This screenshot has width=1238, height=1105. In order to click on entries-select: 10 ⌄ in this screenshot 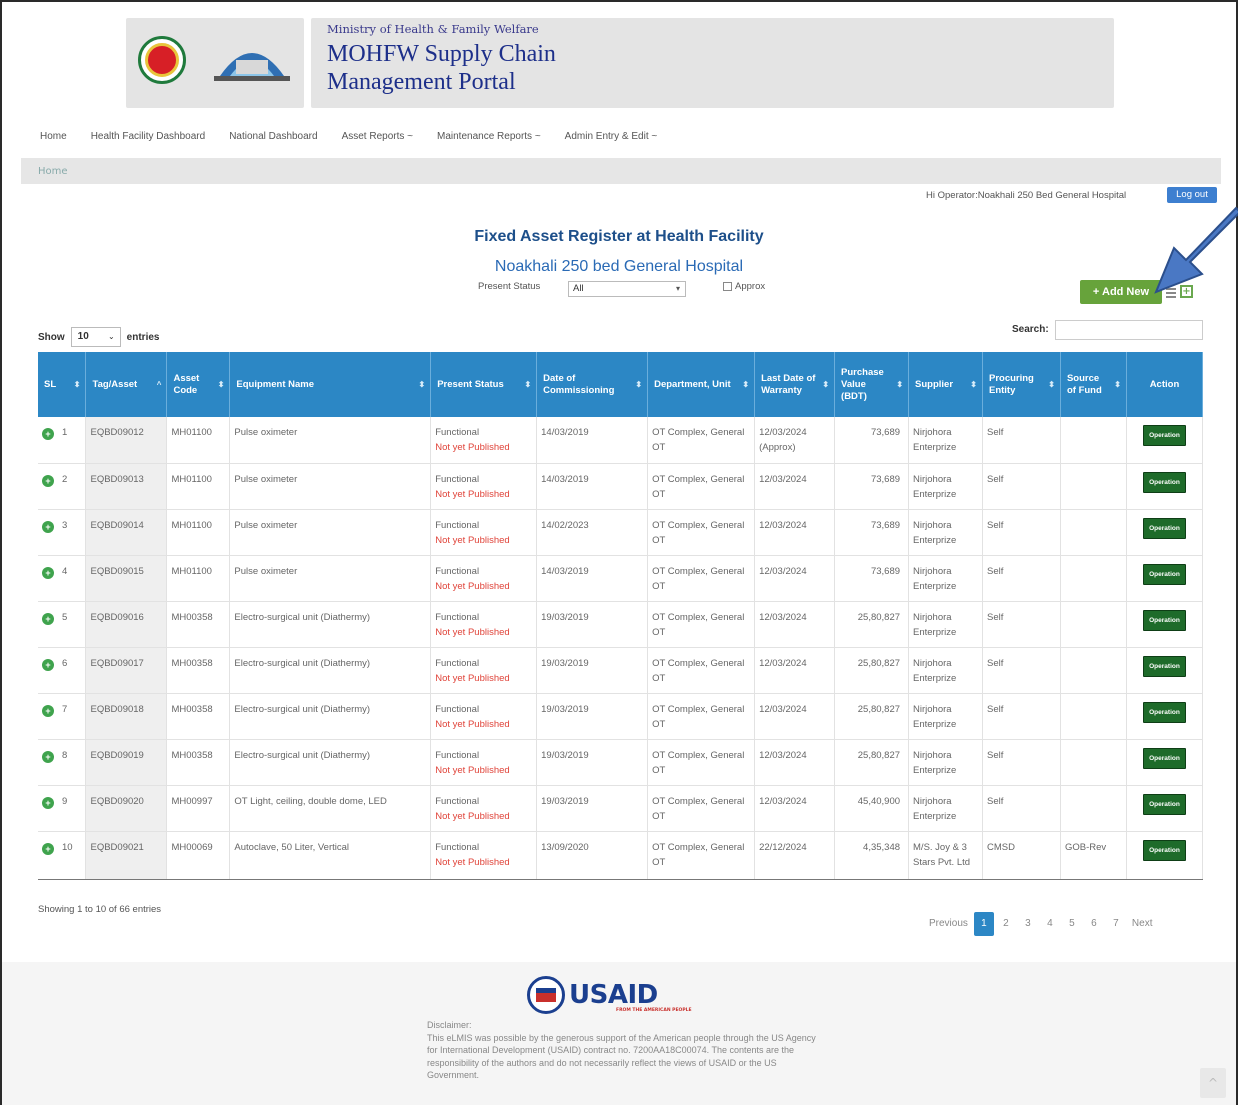, I will do `click(95, 337)`.